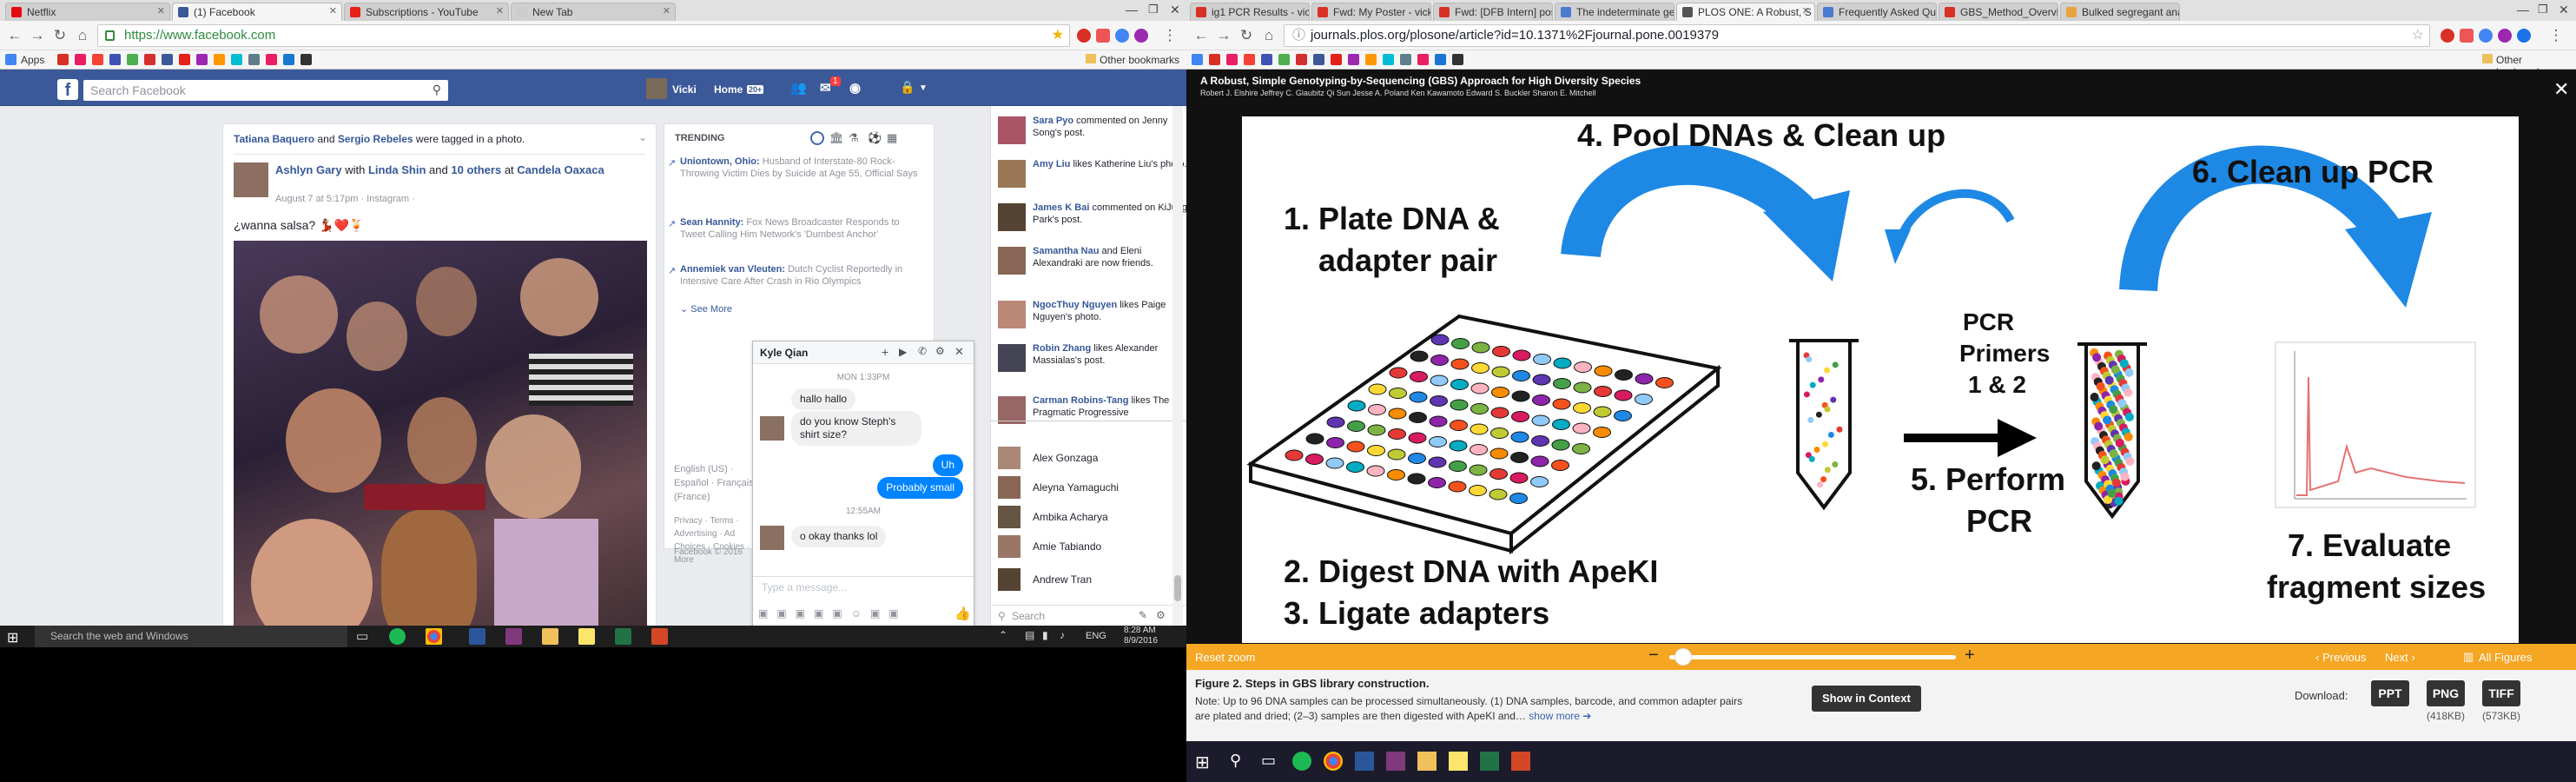  What do you see at coordinates (728, 89) in the screenshot?
I see `home-link: Home` at bounding box center [728, 89].